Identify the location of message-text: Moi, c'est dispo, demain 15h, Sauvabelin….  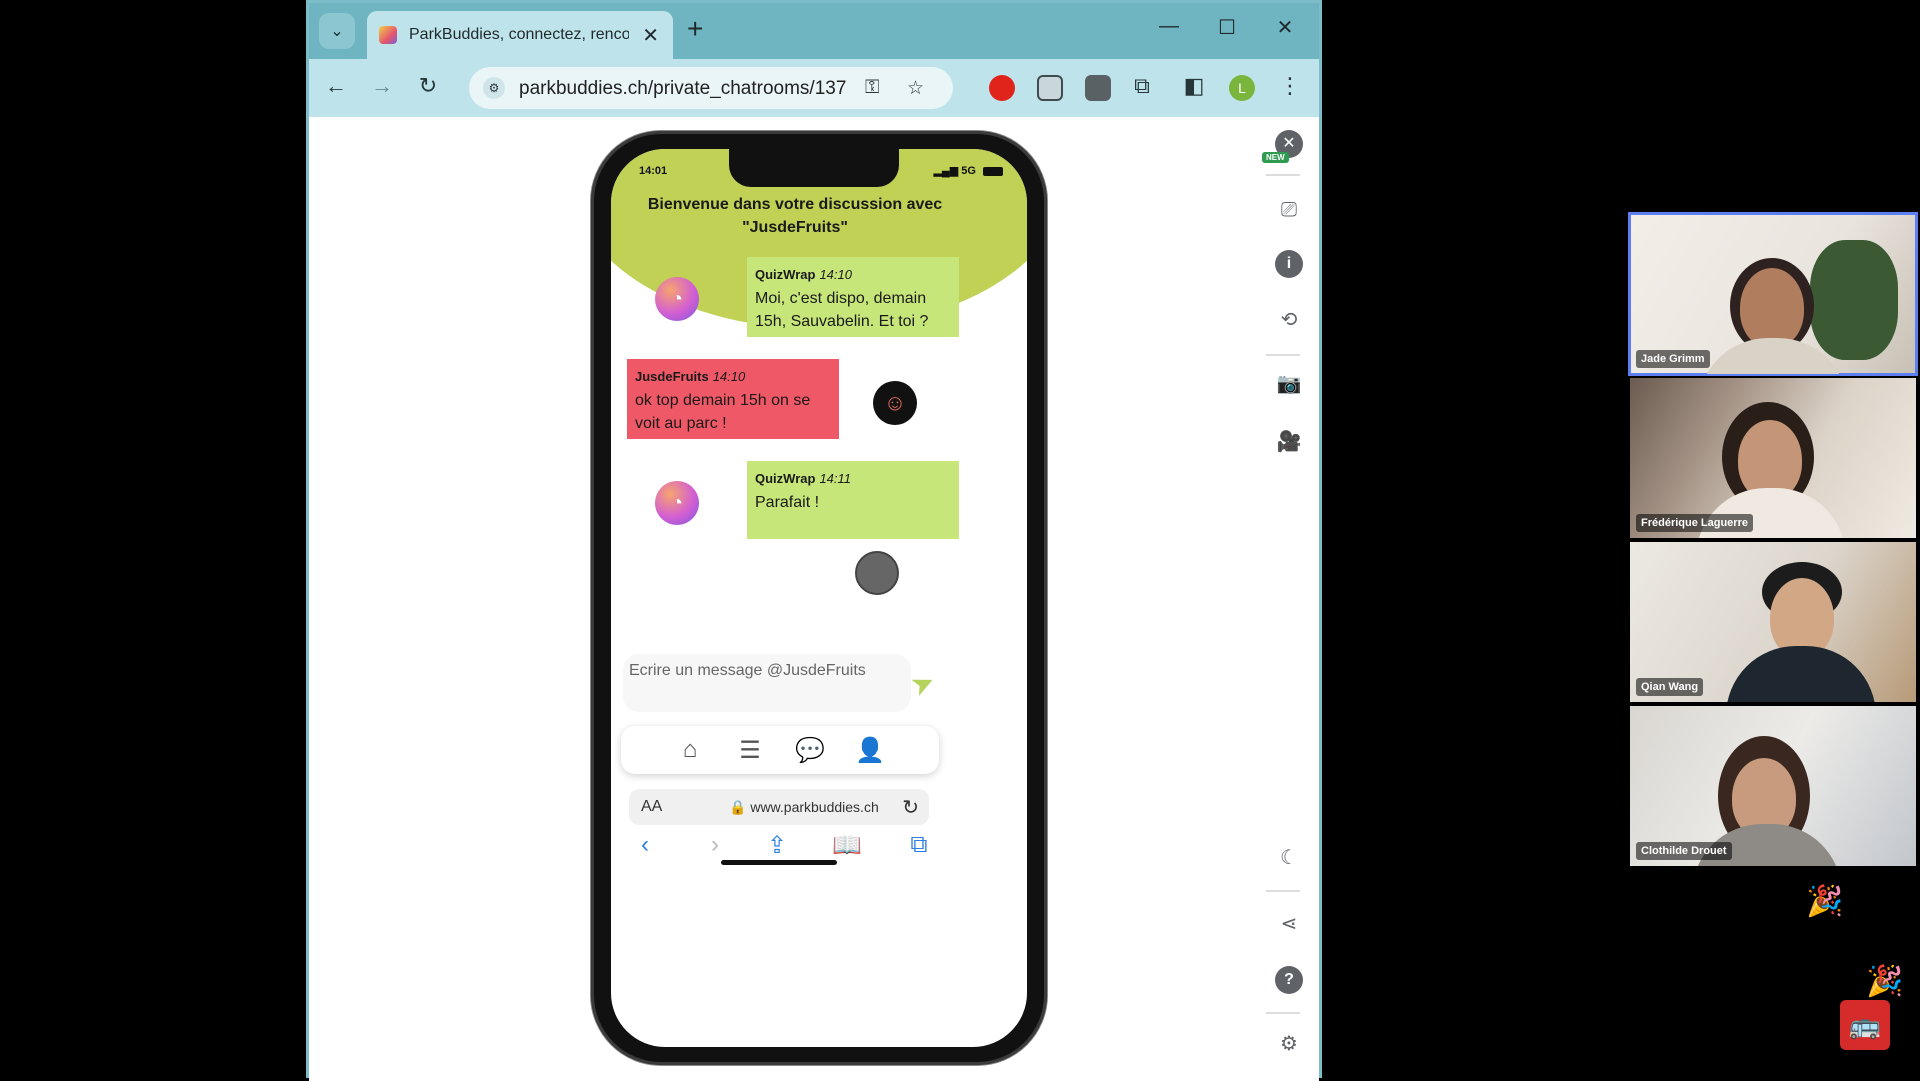
(842, 310).